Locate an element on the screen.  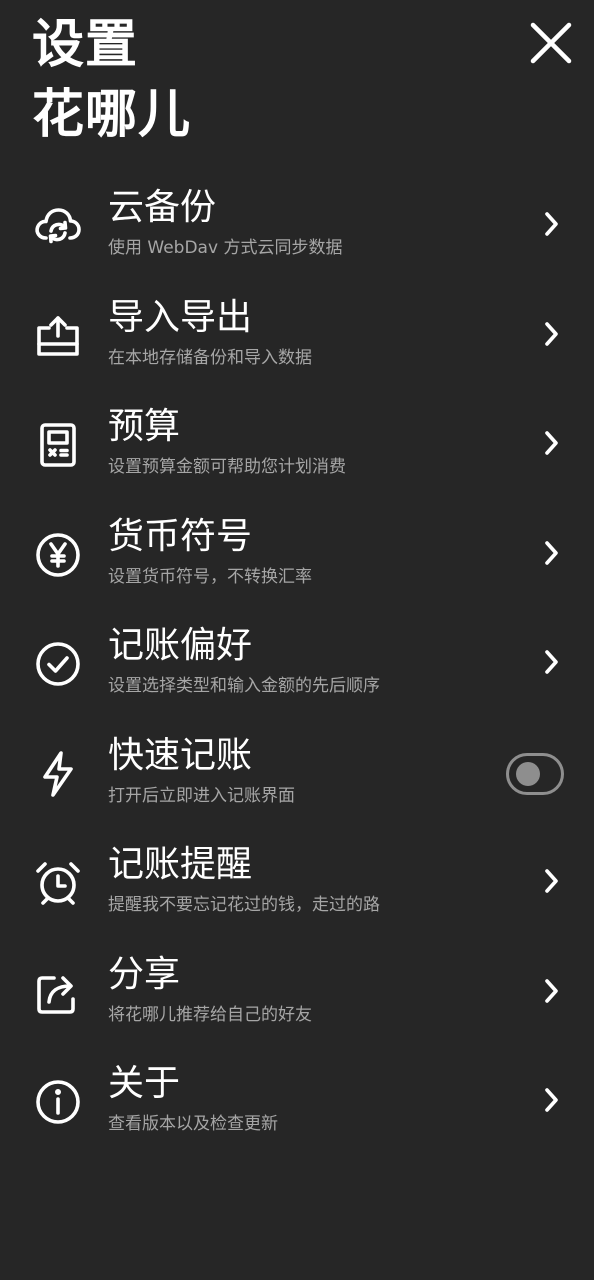
settings-item-label: 云备份 is located at coordinates (162, 207).